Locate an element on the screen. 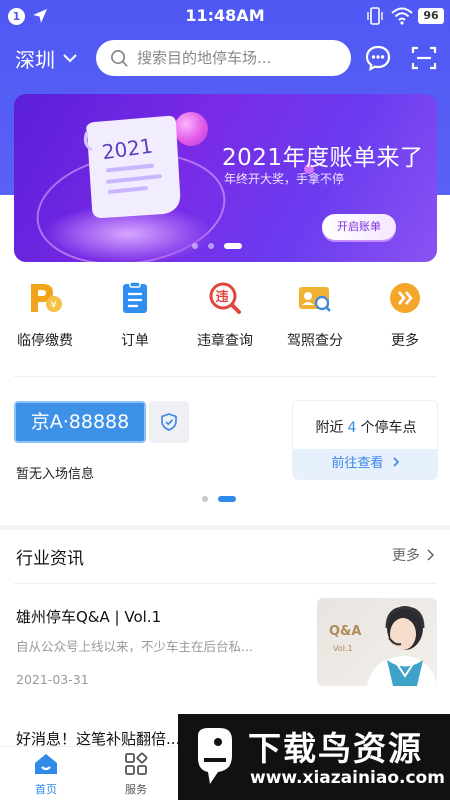  nearby-suffix: 个停车点 is located at coordinates (388, 428).